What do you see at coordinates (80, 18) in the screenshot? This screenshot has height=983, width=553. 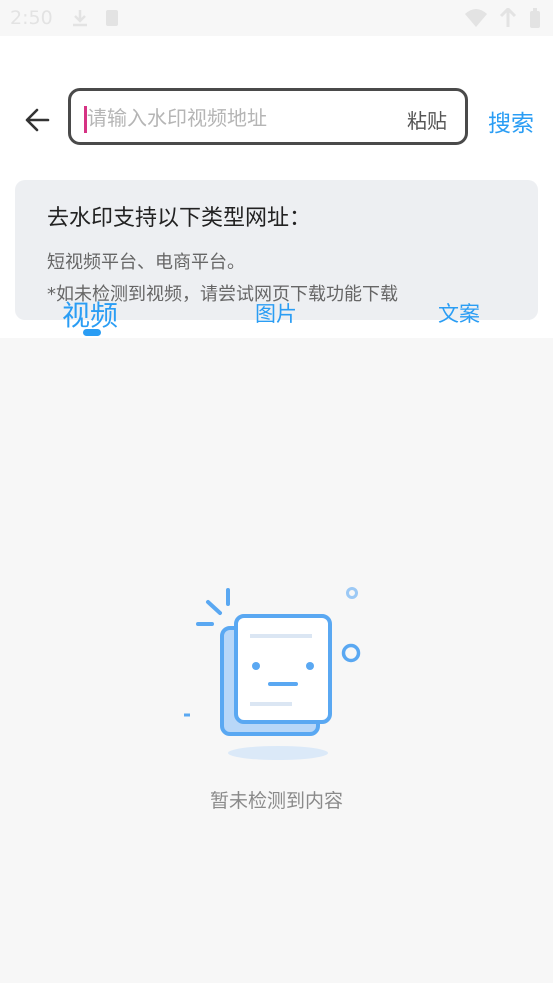 I see `download-icon` at bounding box center [80, 18].